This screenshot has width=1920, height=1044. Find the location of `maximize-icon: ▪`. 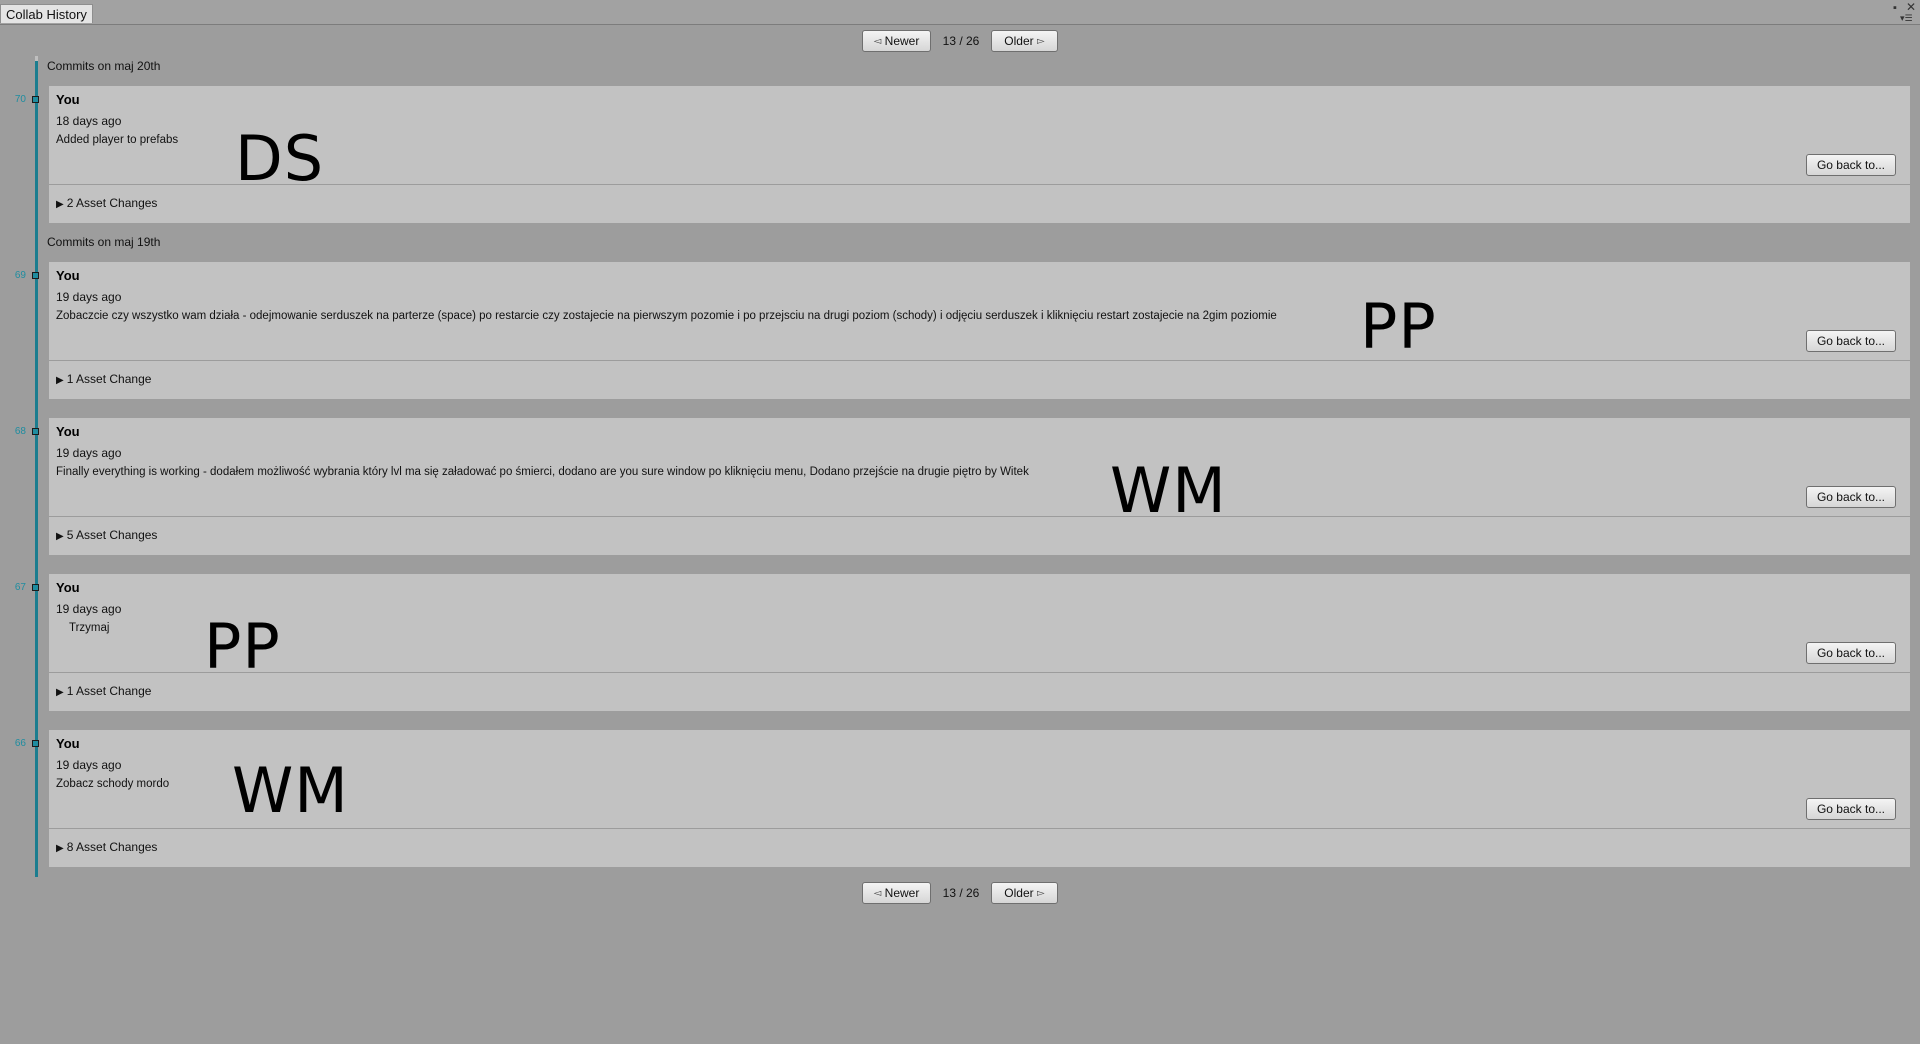

maximize-icon: ▪ is located at coordinates (1895, 8).